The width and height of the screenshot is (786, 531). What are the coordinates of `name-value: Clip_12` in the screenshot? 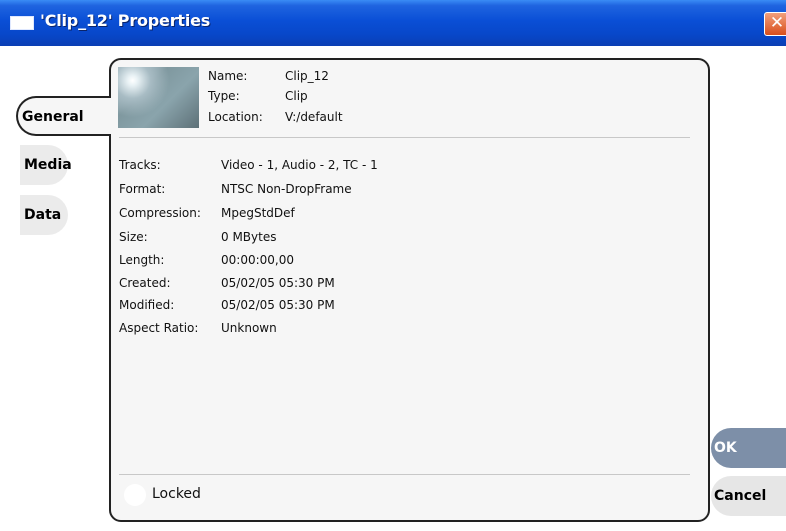 It's located at (307, 76).